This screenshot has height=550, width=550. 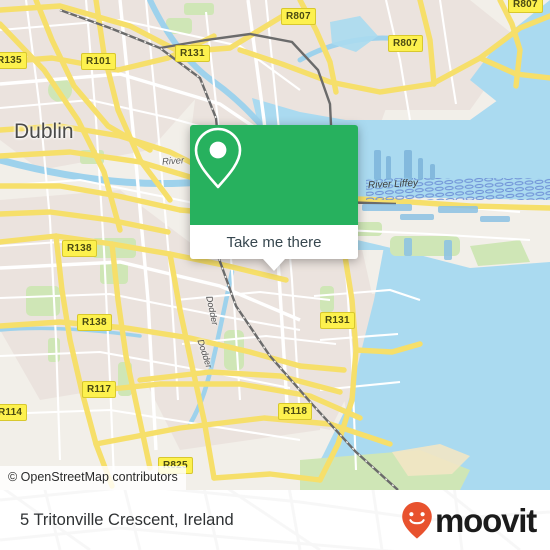 What do you see at coordinates (127, 519) in the screenshot?
I see `address-label: 5 Tritonville Crescent, Ireland` at bounding box center [127, 519].